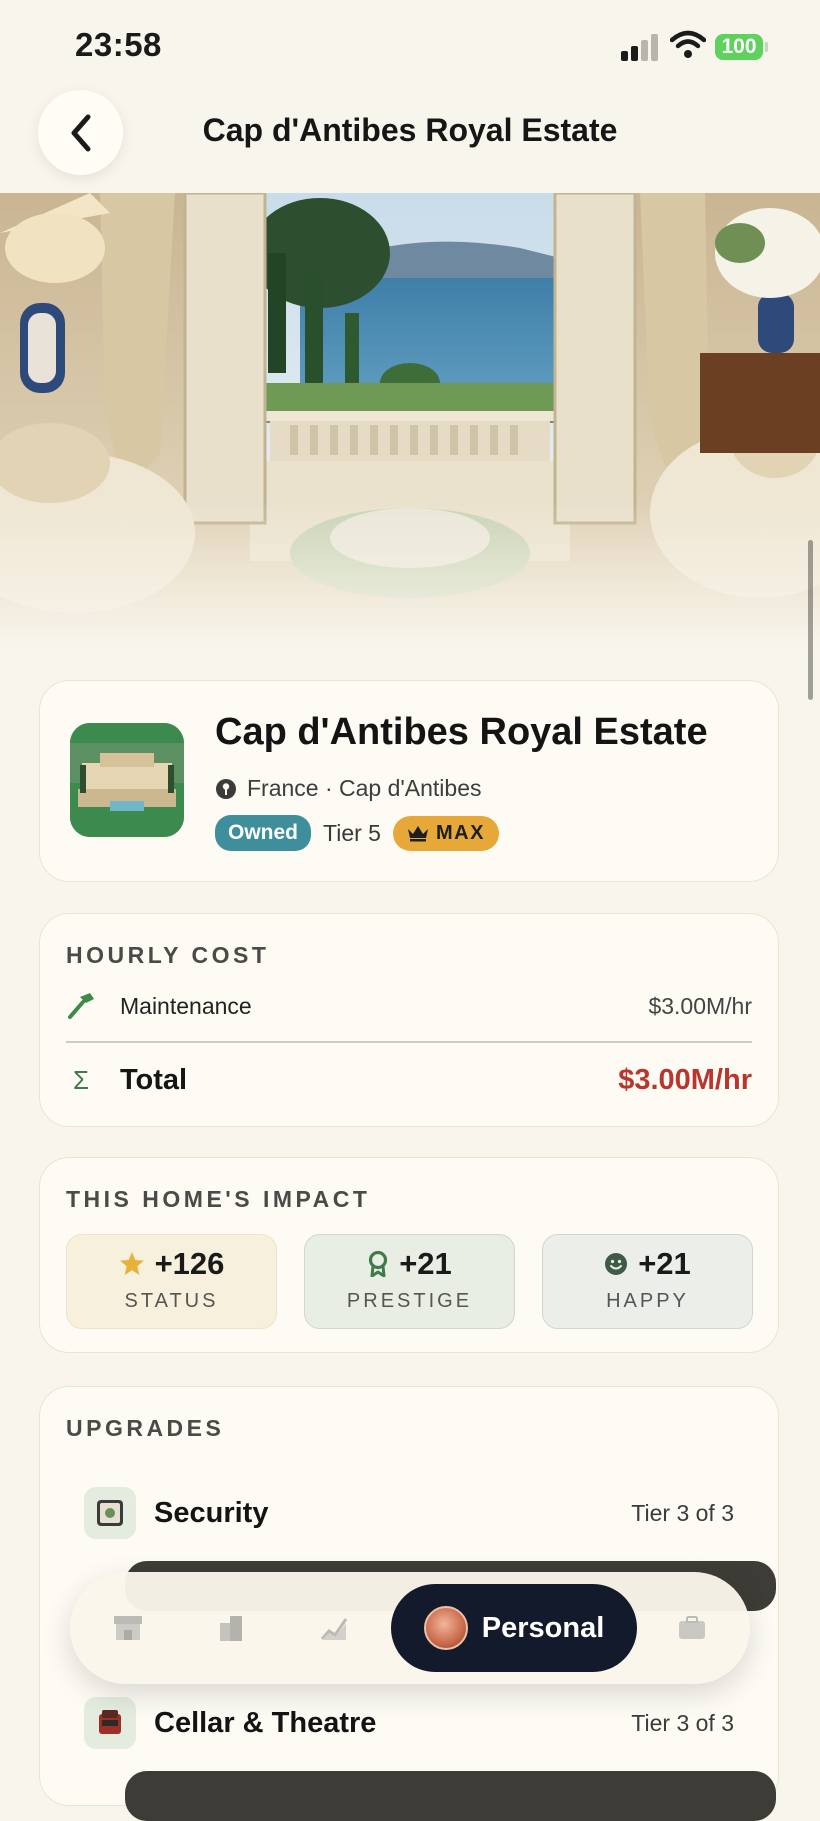 Image resolution: width=820 pixels, height=1821 pixels. Describe the element at coordinates (171, 1281) in the screenshot. I see `status-stat: +126 STATUS` at that location.